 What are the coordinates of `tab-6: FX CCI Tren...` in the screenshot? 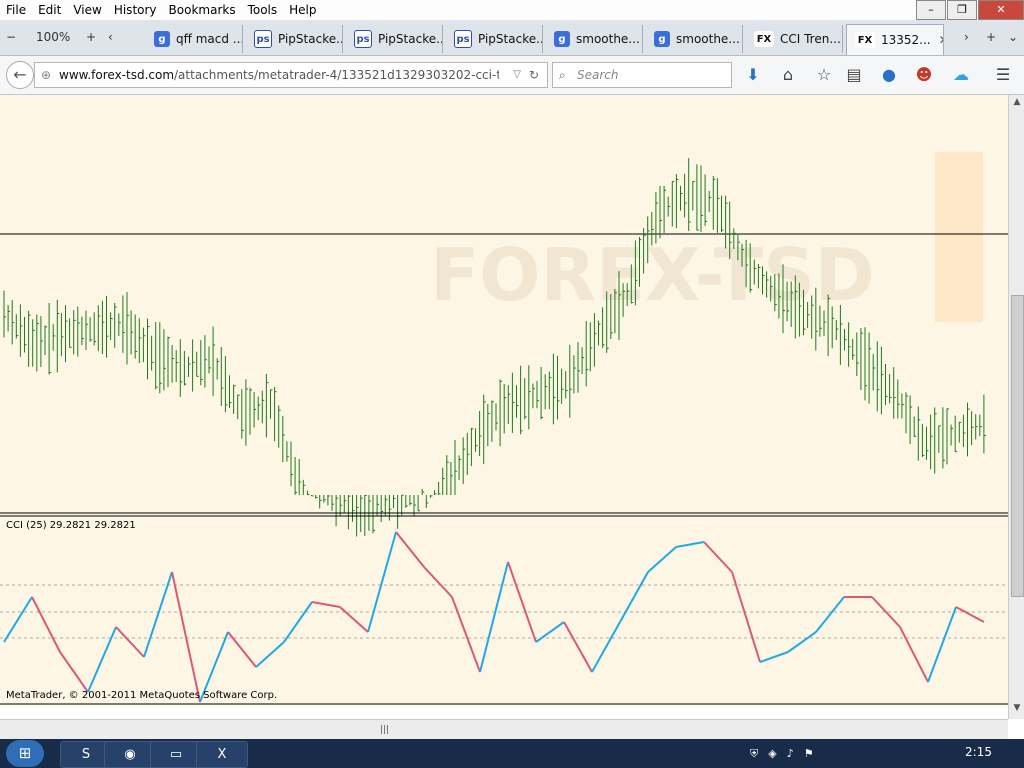 It's located at (794, 39).